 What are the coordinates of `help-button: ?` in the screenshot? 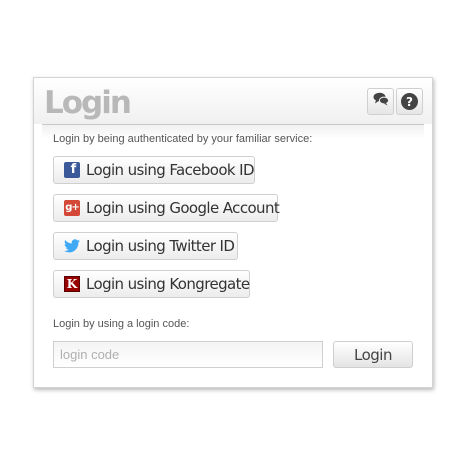 It's located at (409, 101).